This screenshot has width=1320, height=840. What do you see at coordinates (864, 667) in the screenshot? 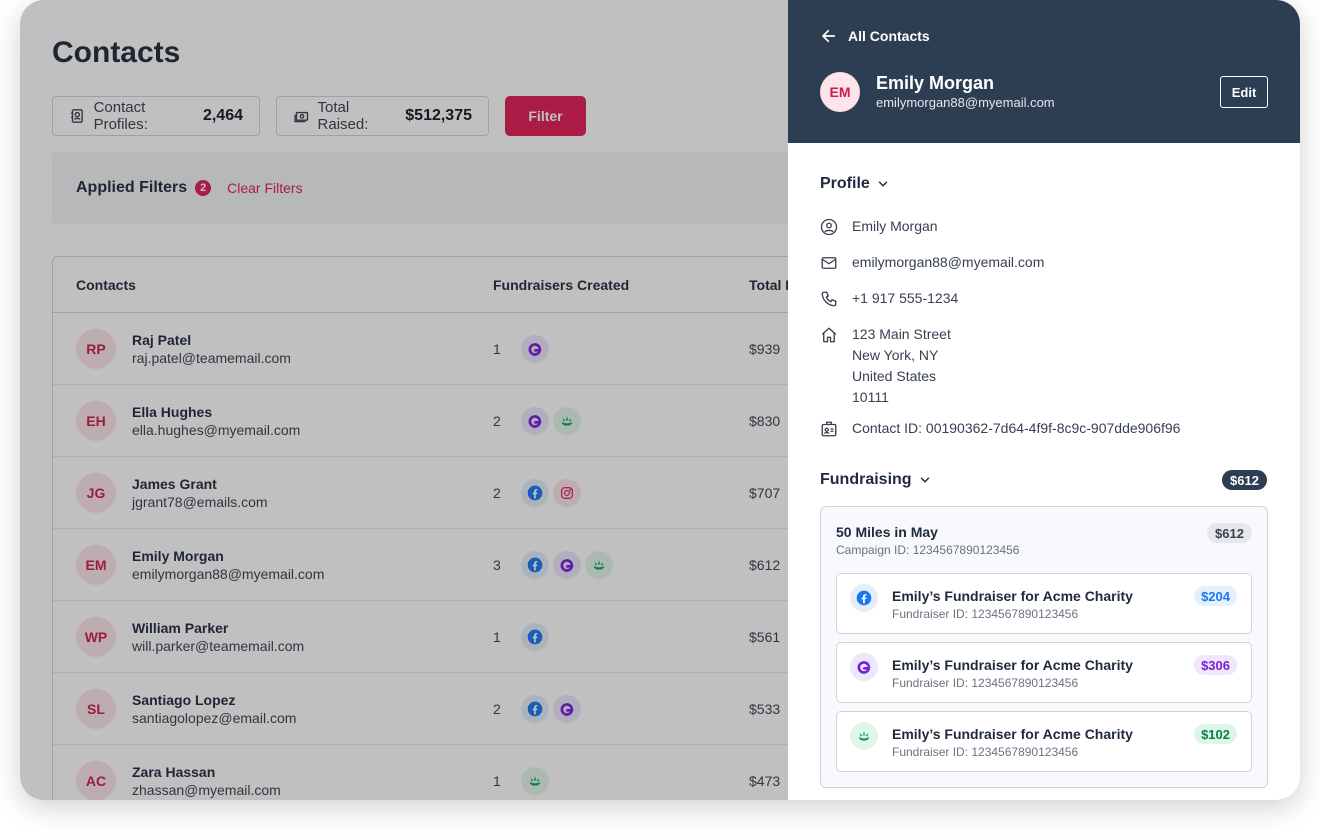
I see `g-platform-icon` at bounding box center [864, 667].